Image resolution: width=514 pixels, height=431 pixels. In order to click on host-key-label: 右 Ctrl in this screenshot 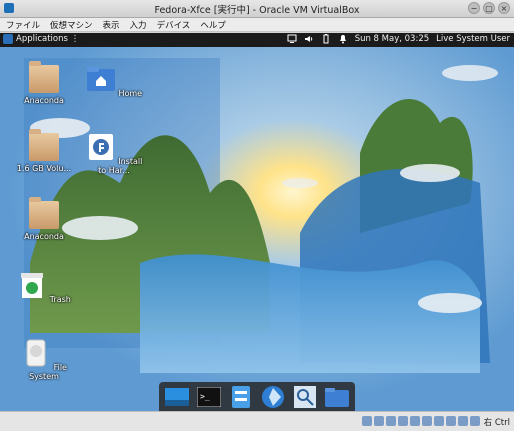, I will do `click(496, 423)`.